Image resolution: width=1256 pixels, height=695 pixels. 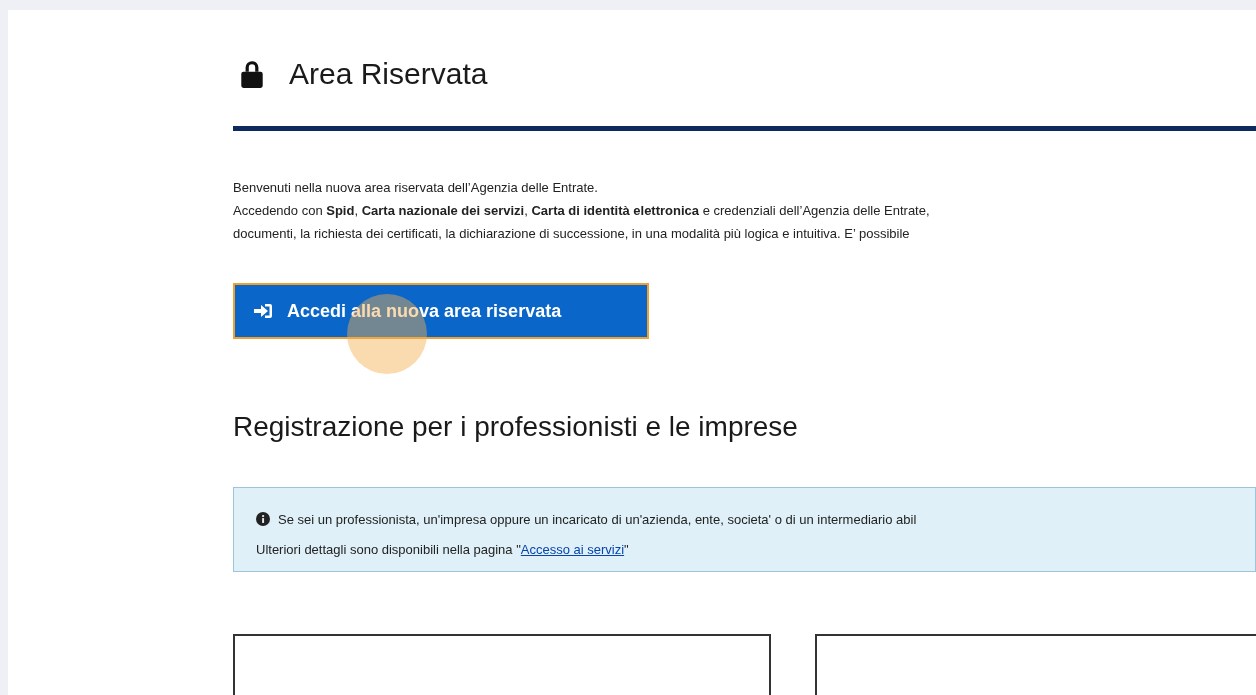 What do you see at coordinates (597, 519) in the screenshot?
I see `info-text: Se sei un professionista, un'impresa oppure un incaricato di un'azienda, ente, societa' o di un intermediario abil` at bounding box center [597, 519].